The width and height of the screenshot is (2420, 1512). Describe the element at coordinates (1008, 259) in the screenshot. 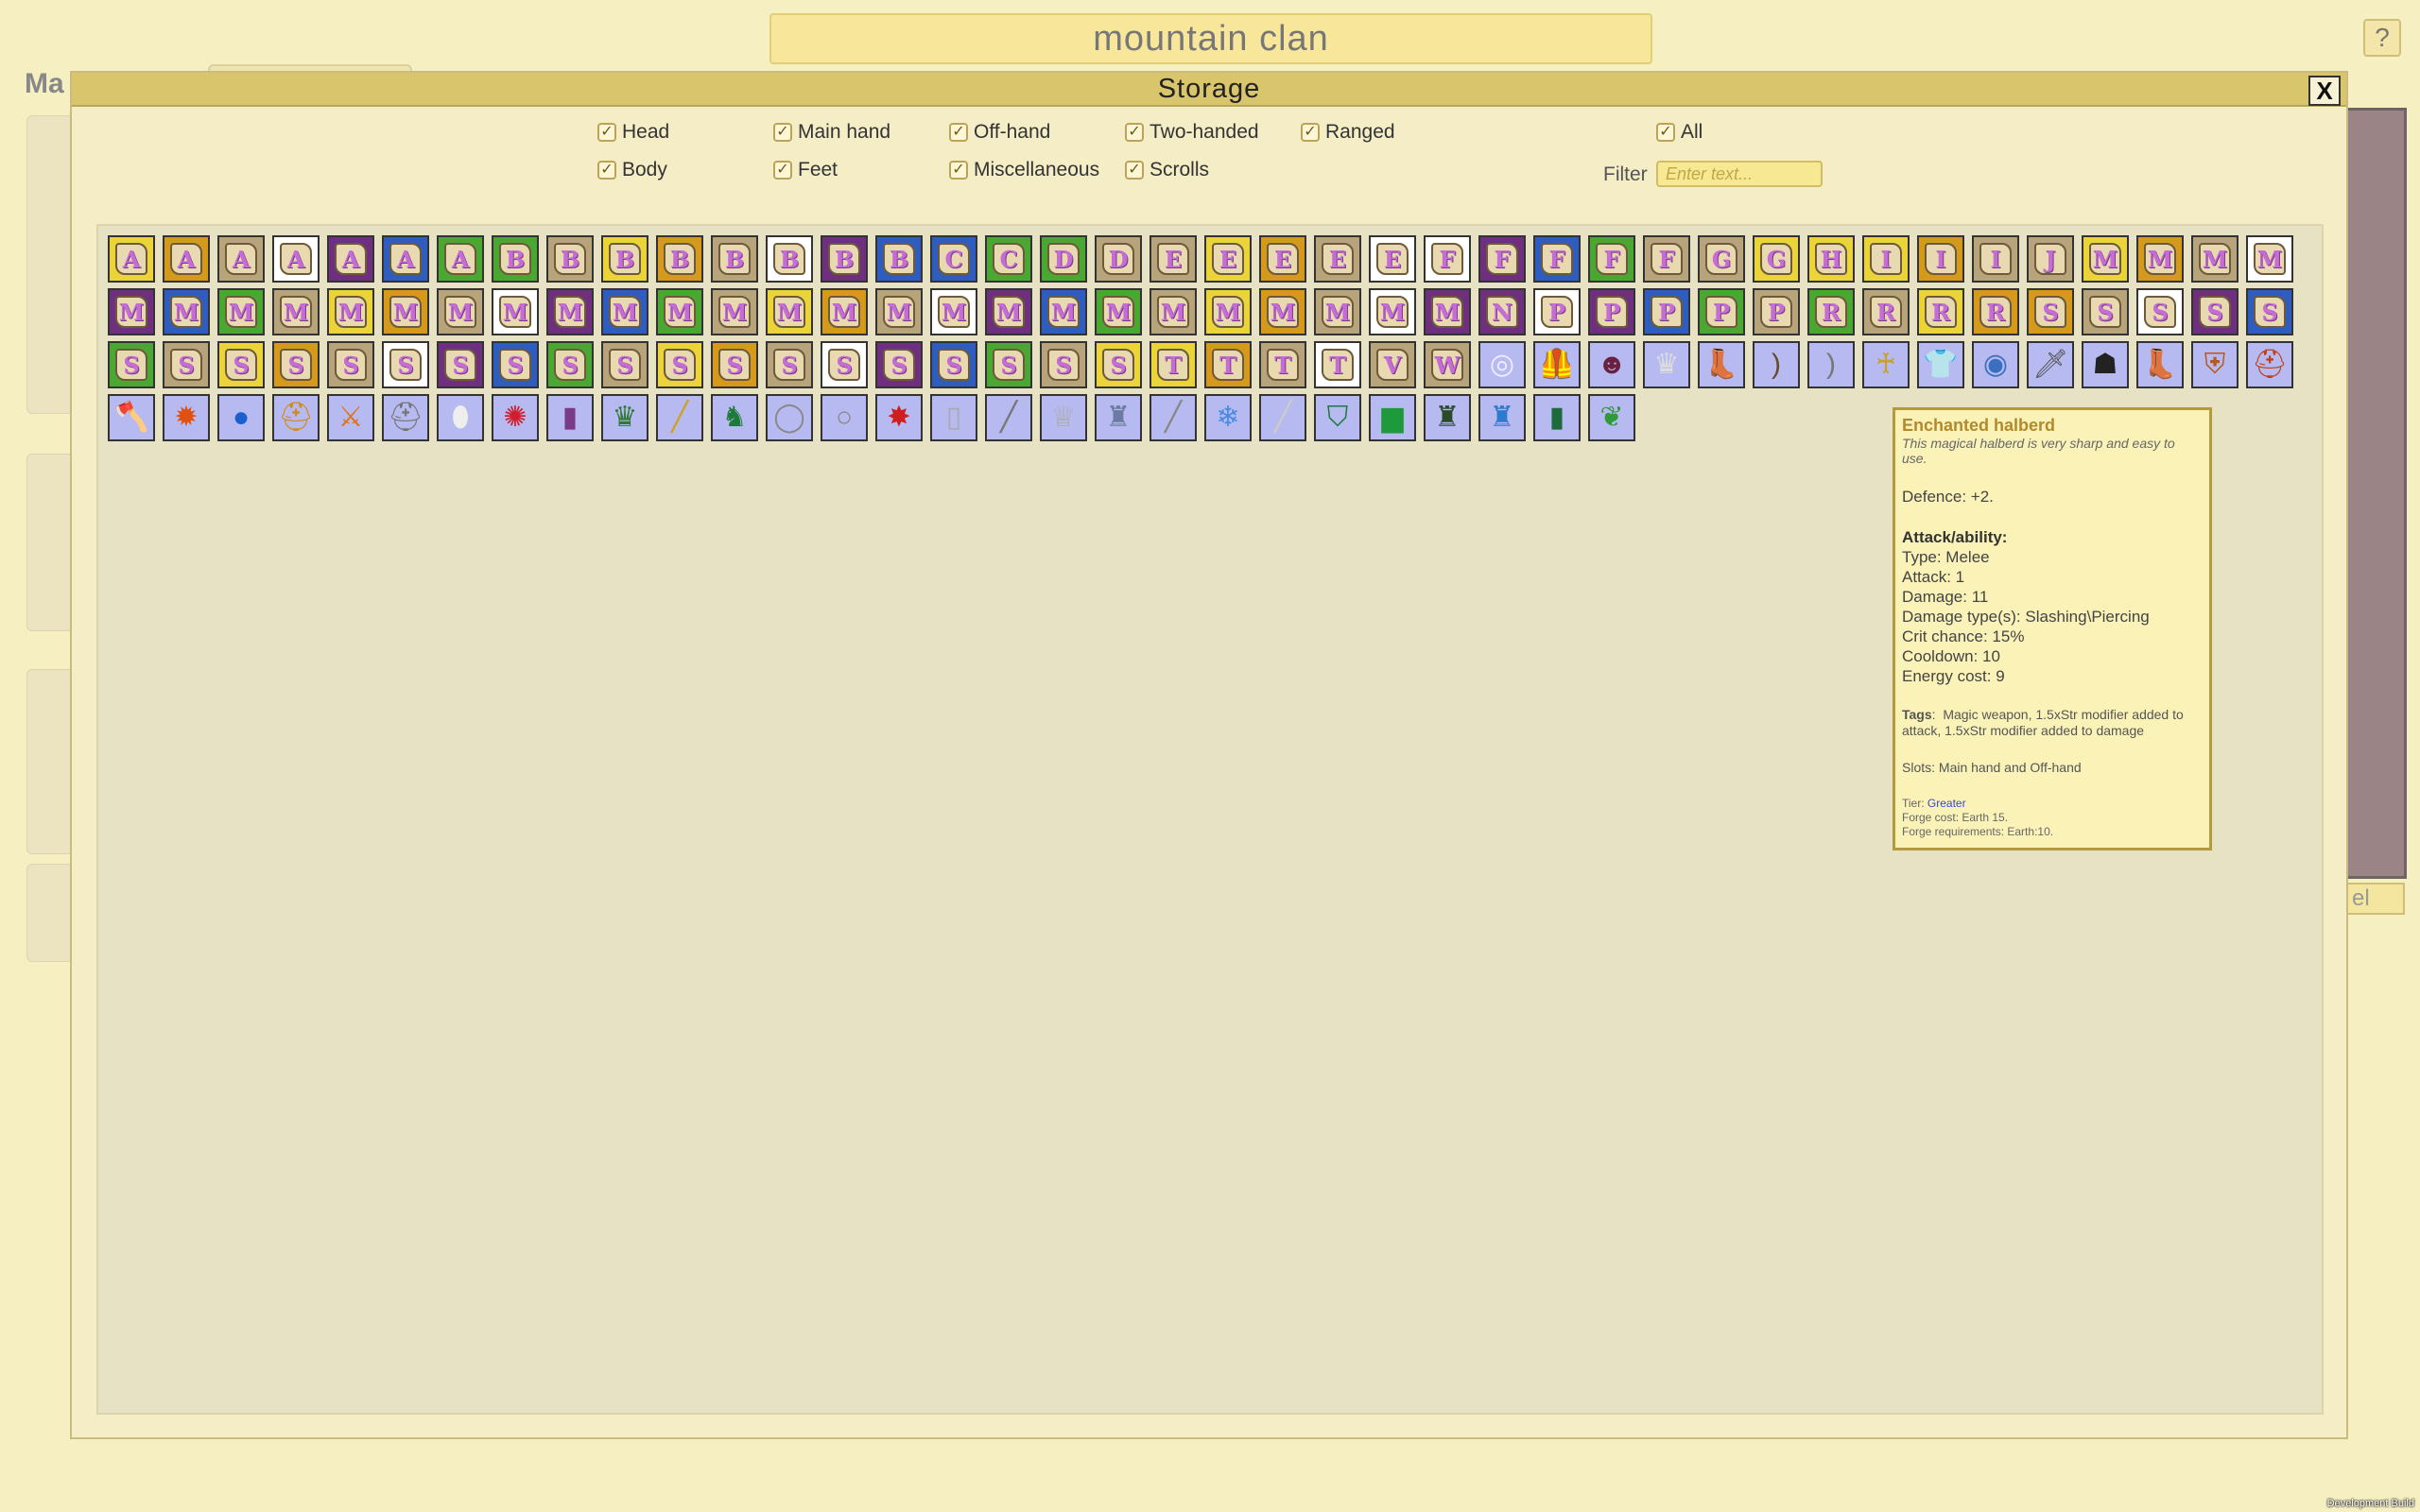

I see `scroll-item-slot: C` at that location.